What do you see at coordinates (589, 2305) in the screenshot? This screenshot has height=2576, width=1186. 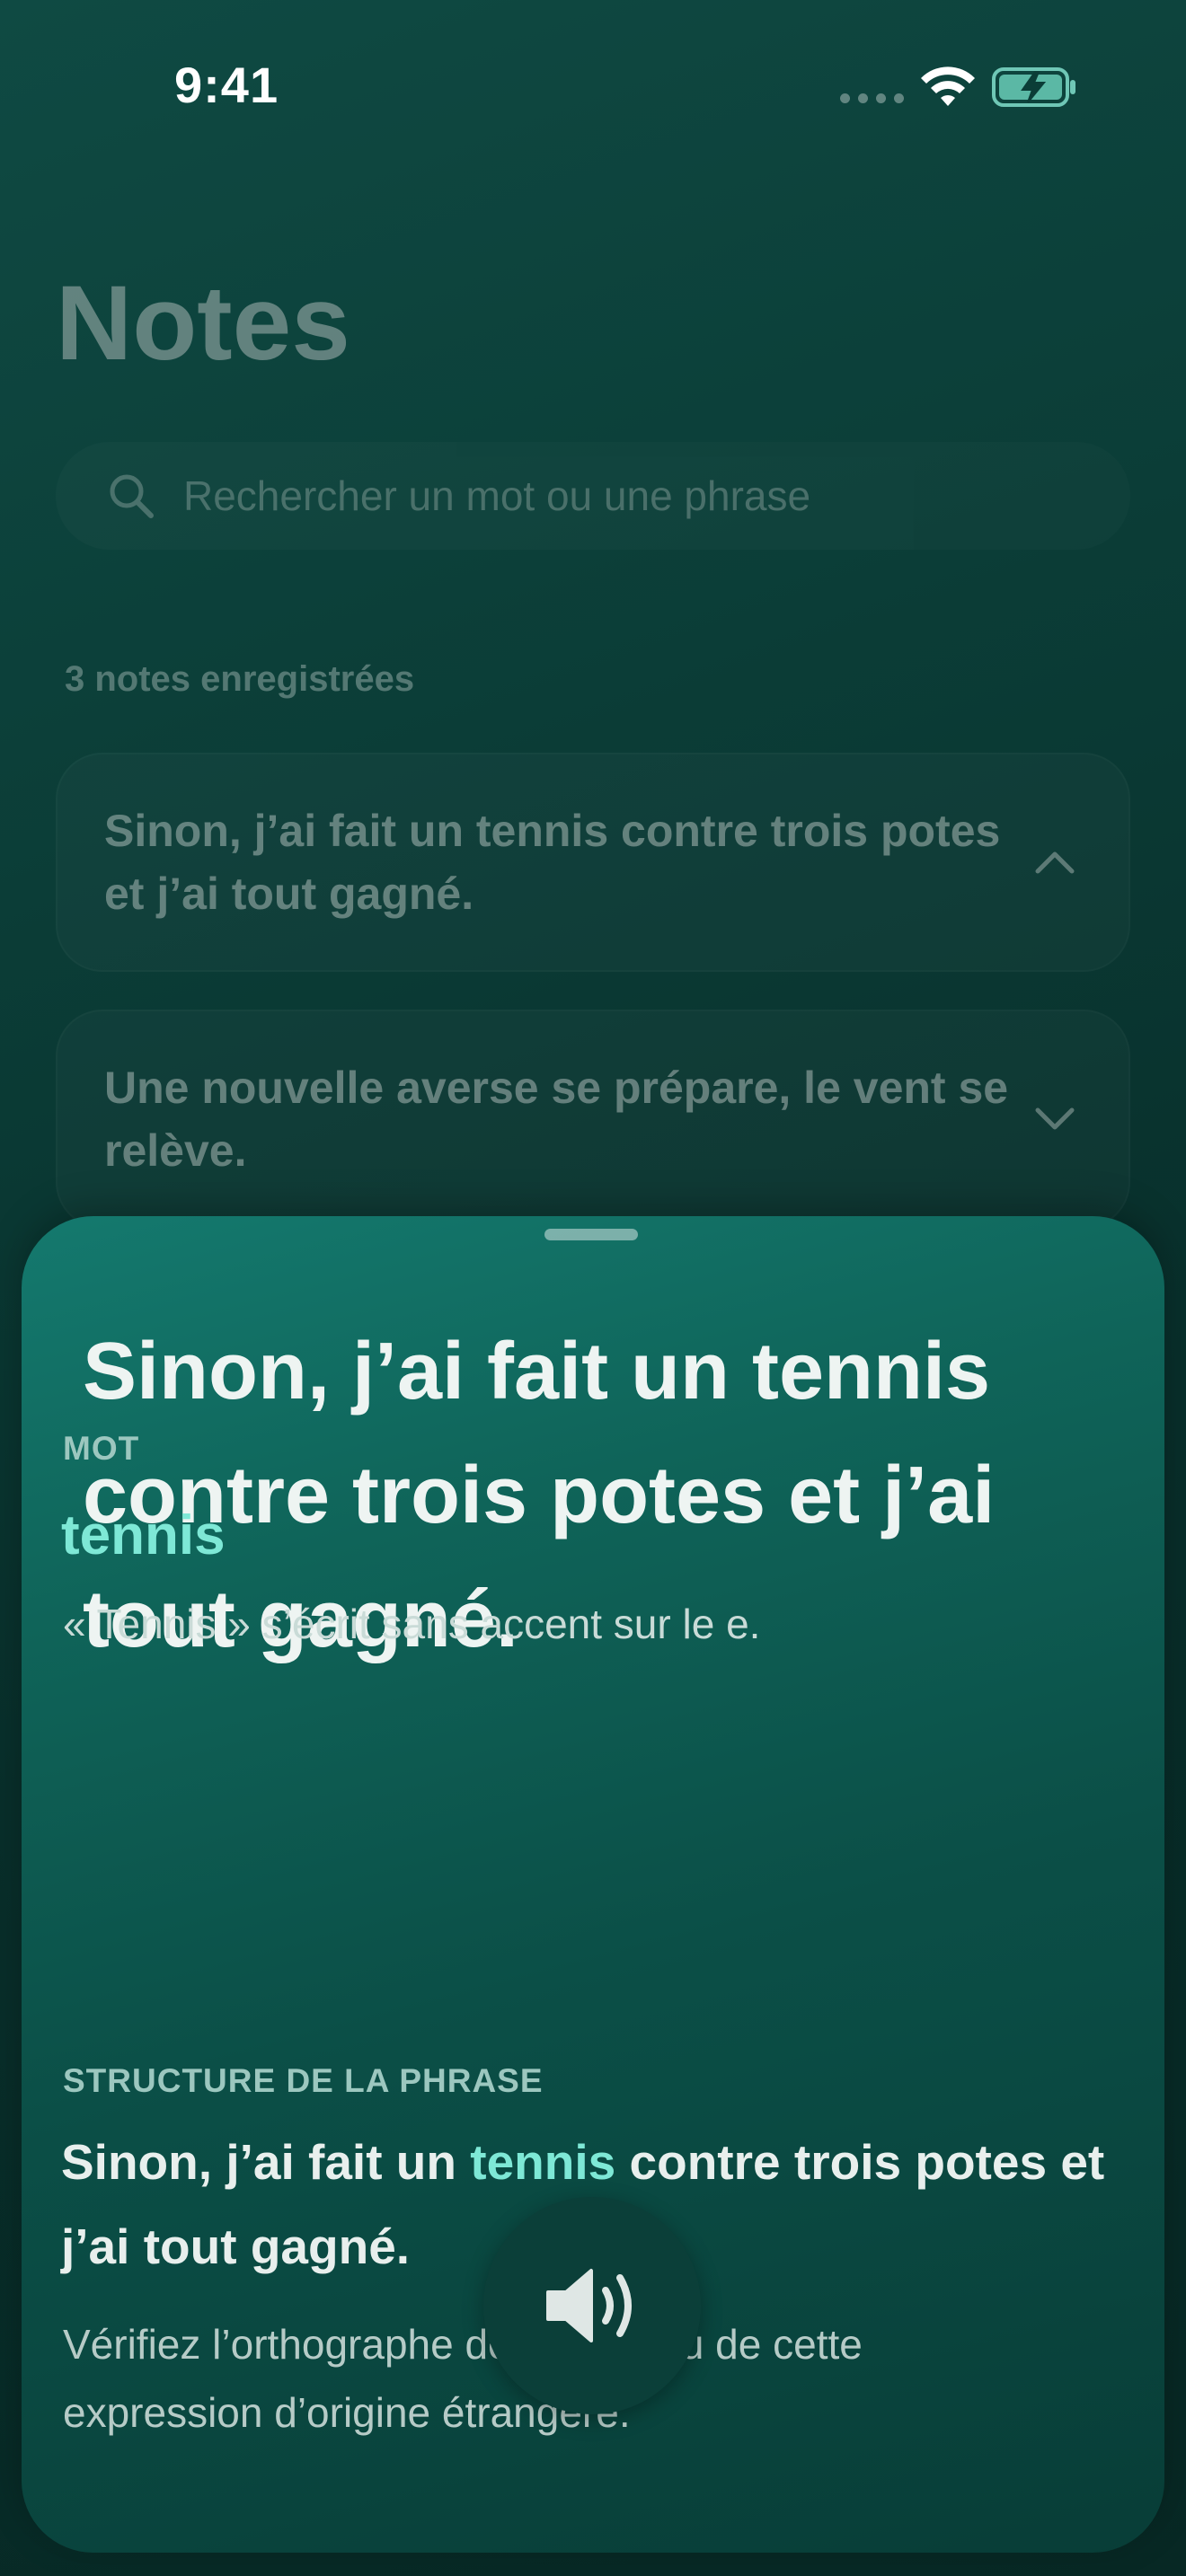 I see `speaker-wave-icon` at bounding box center [589, 2305].